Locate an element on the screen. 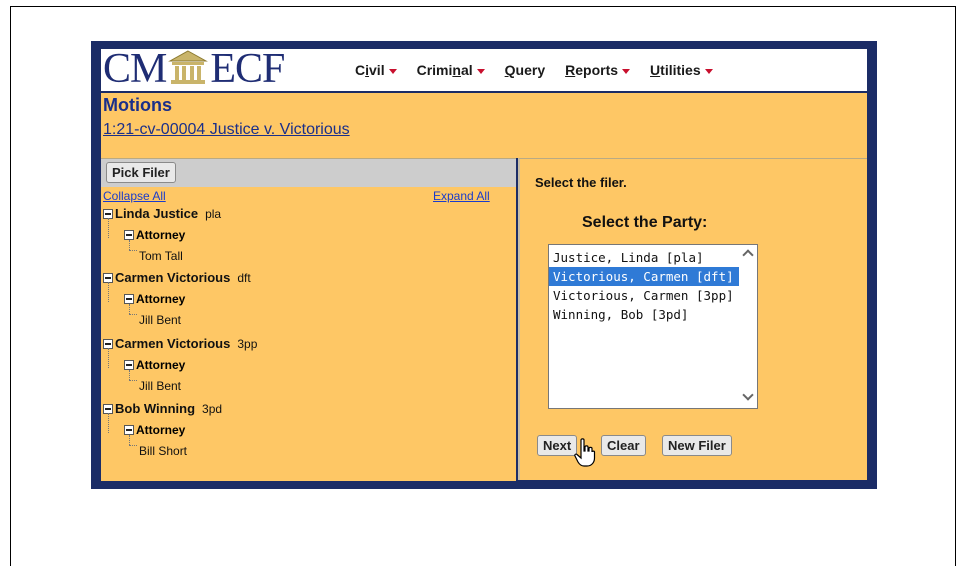  menu-criminal: Criminal is located at coordinates (451, 70).